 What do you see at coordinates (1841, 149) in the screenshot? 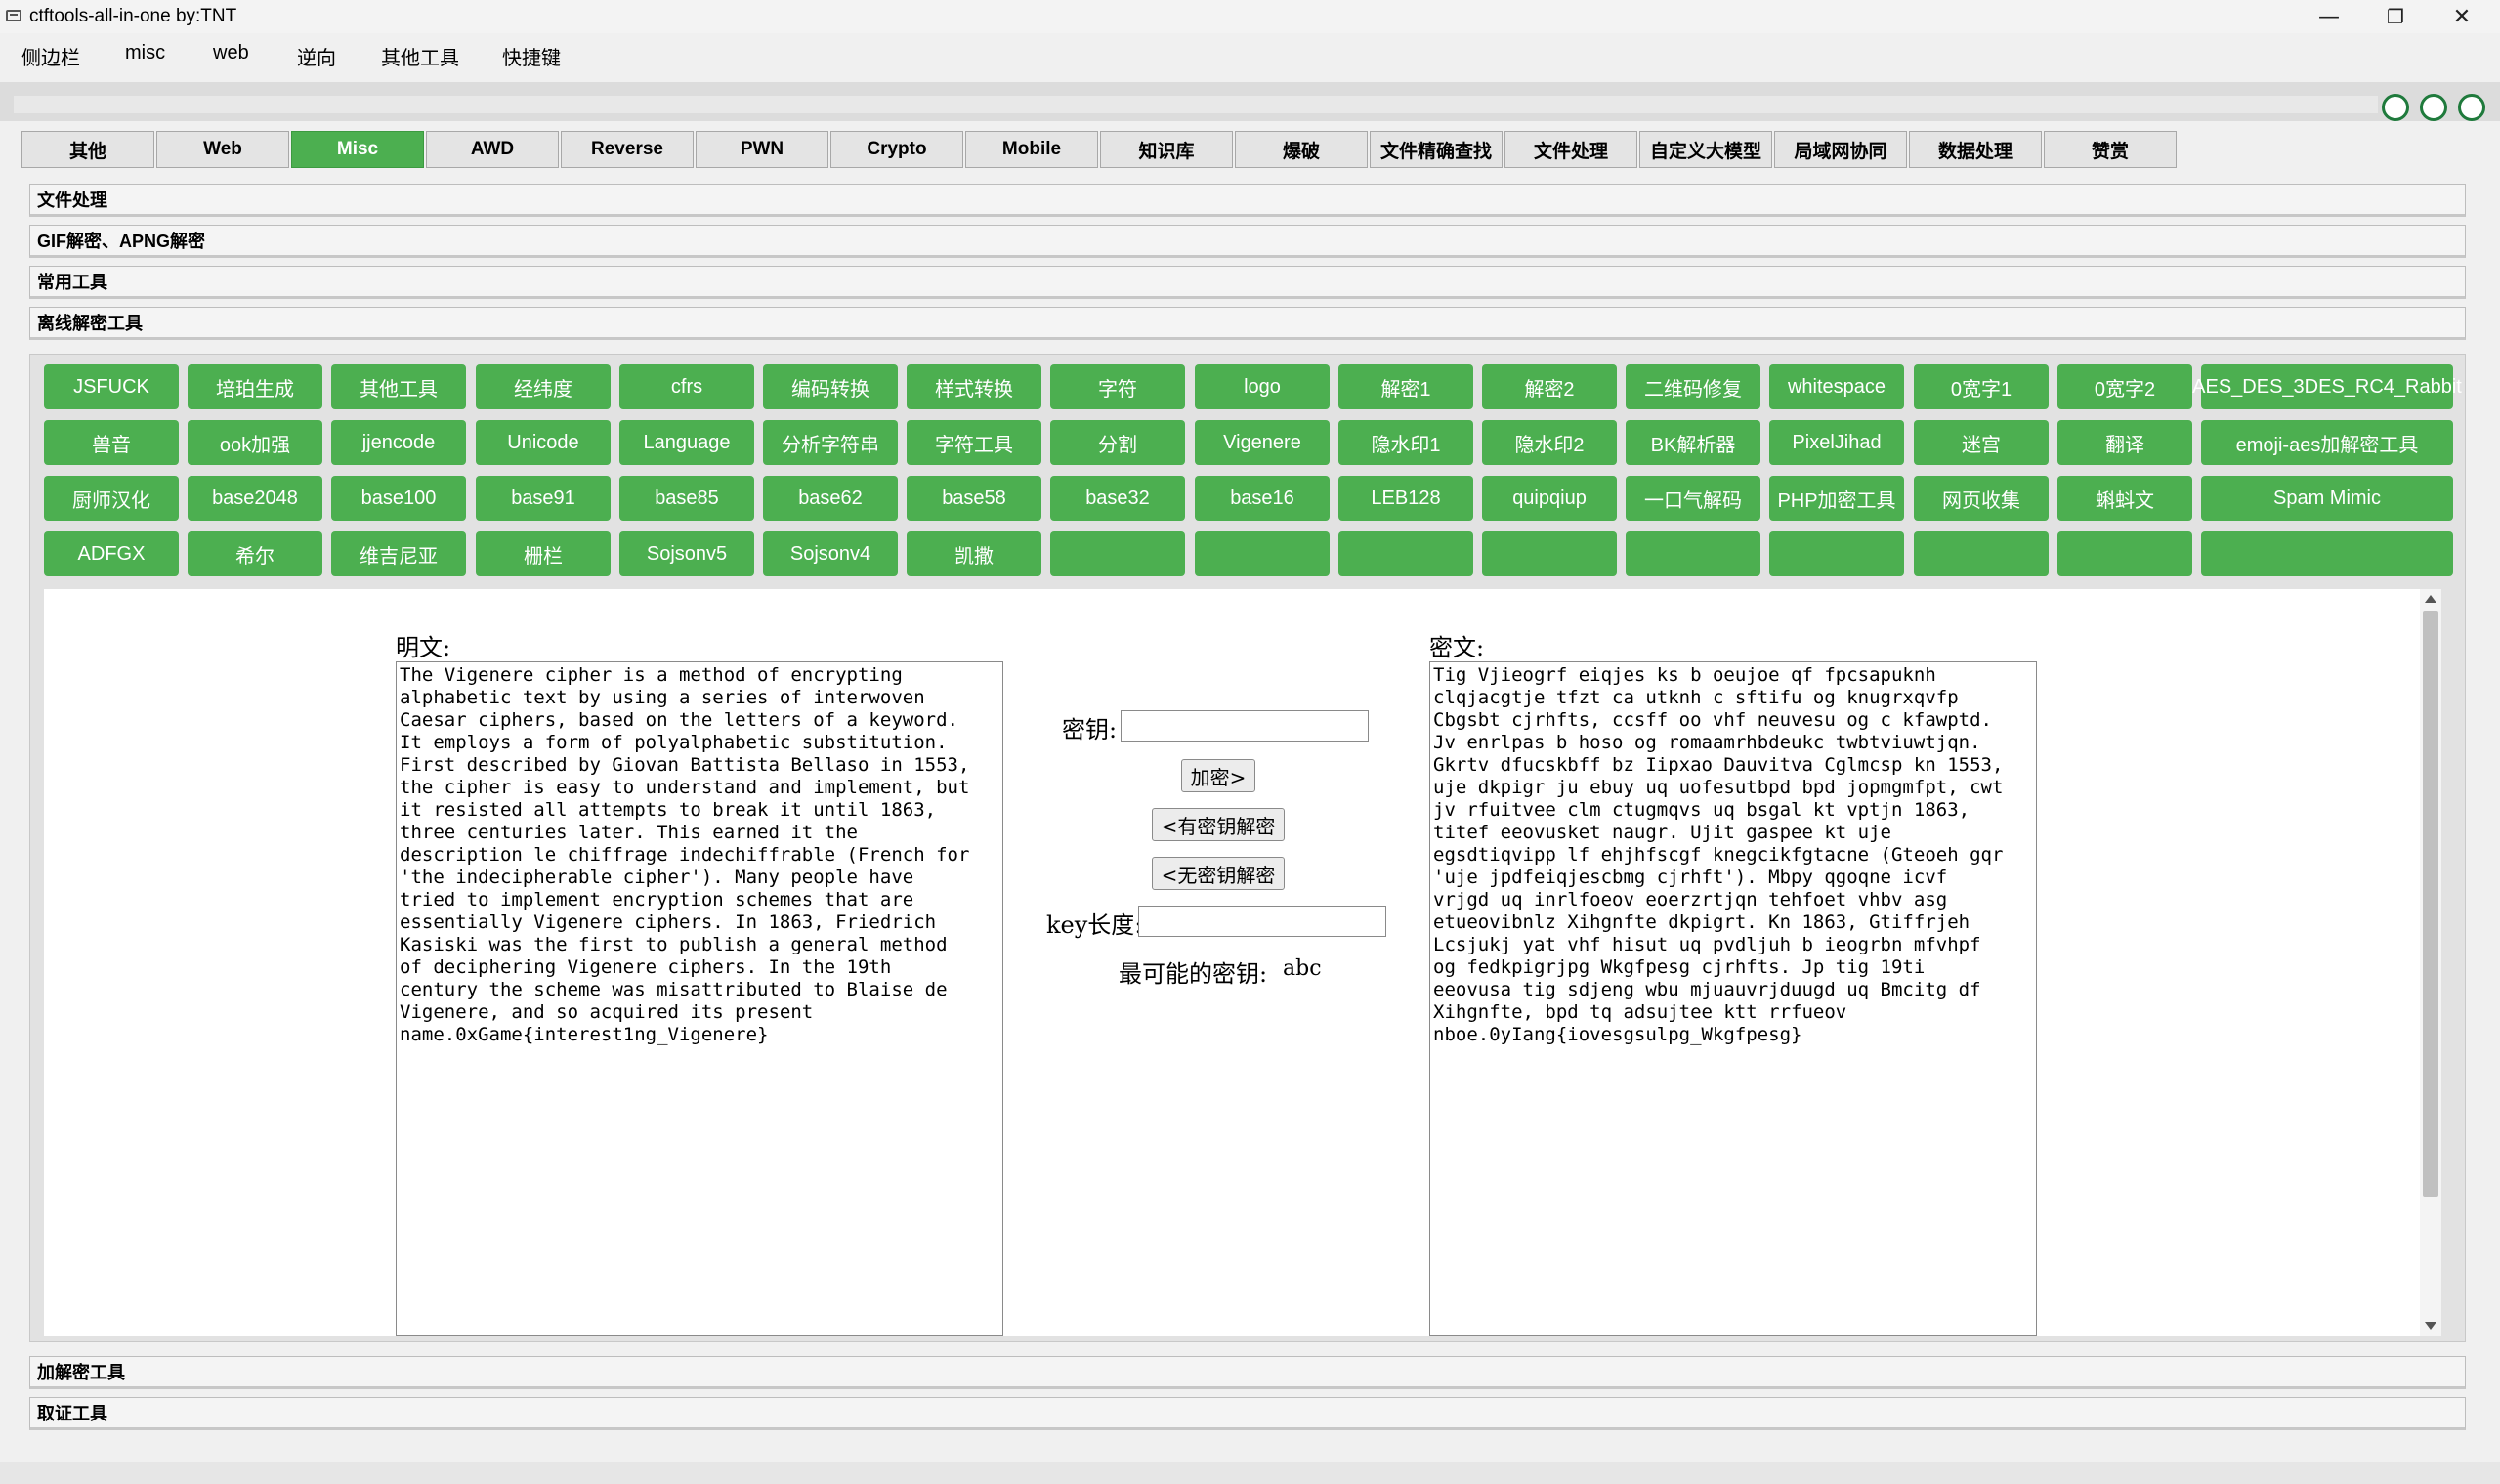
I see `tab-13: 局域网协同` at bounding box center [1841, 149].